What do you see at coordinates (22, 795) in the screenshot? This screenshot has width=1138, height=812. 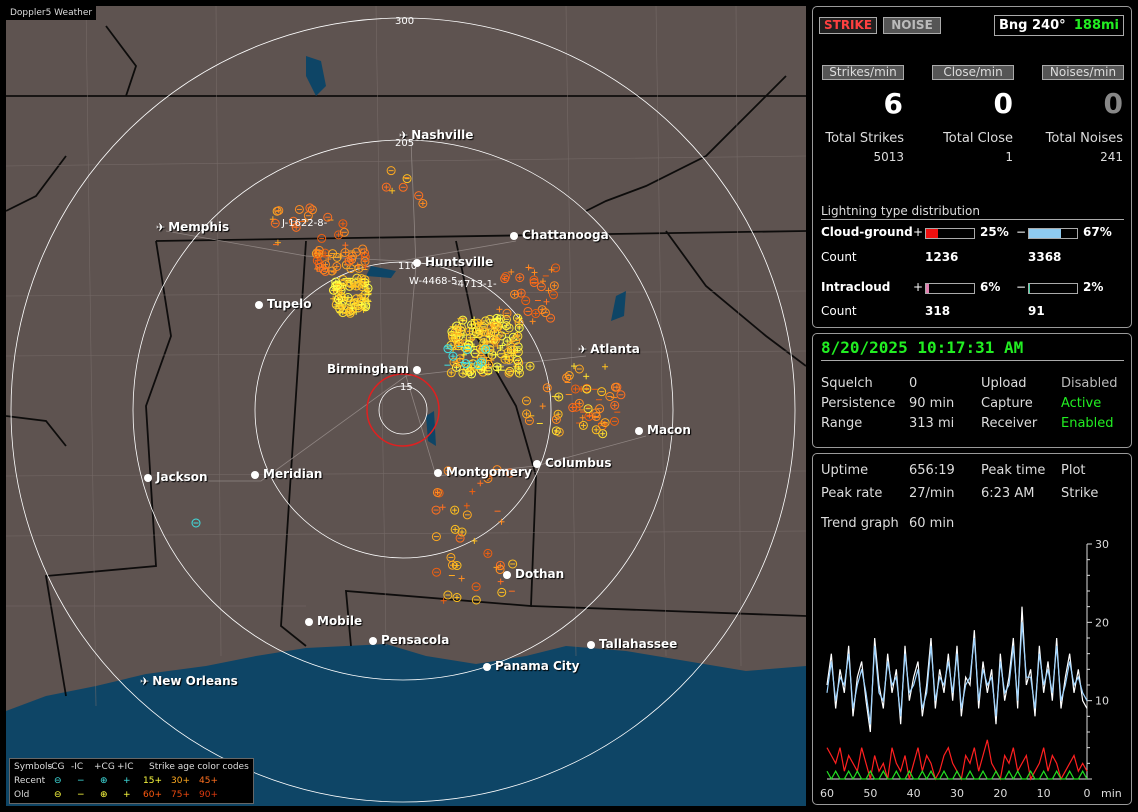 I see `legend-old-label: Old` at bounding box center [22, 795].